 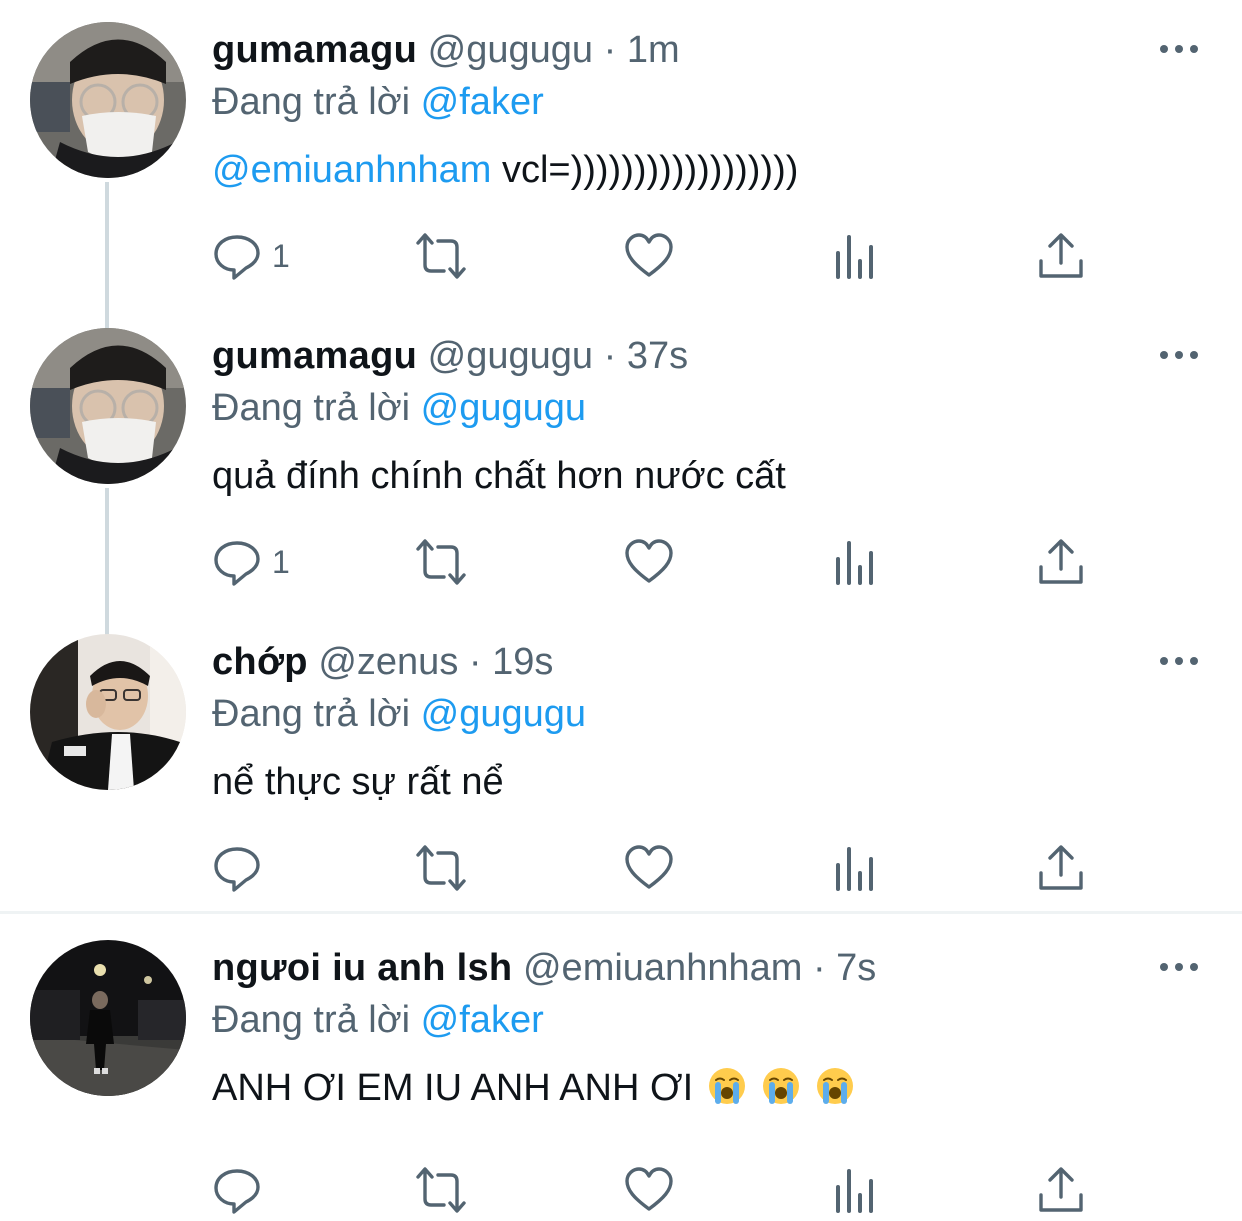 I want to click on body-mention: @emiuanhnham, so click(x=351, y=170).